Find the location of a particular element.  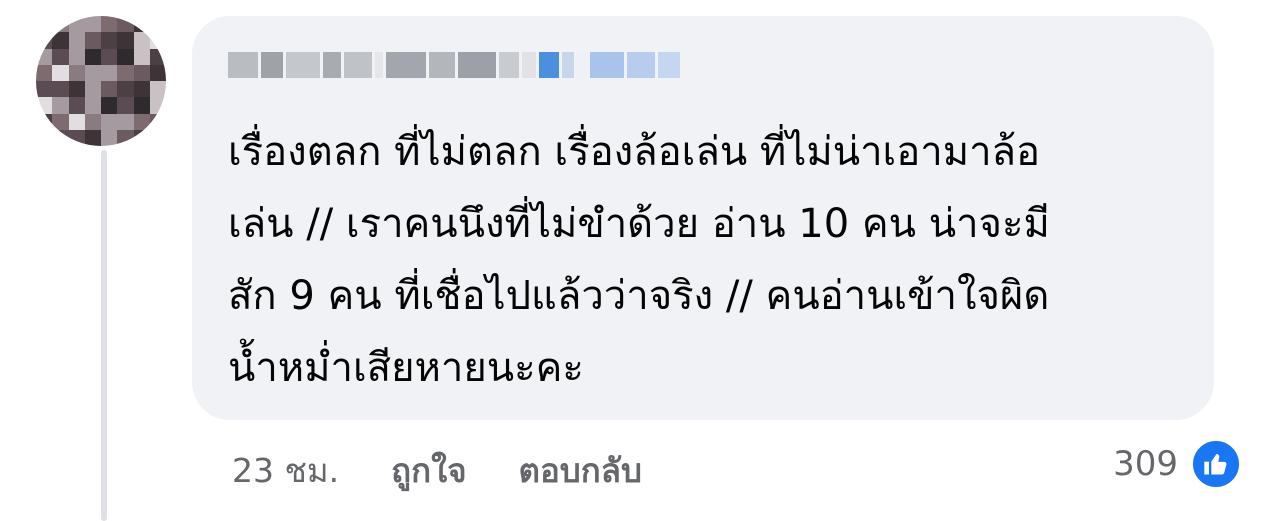

like-button: ถูกใจ is located at coordinates (428, 470).